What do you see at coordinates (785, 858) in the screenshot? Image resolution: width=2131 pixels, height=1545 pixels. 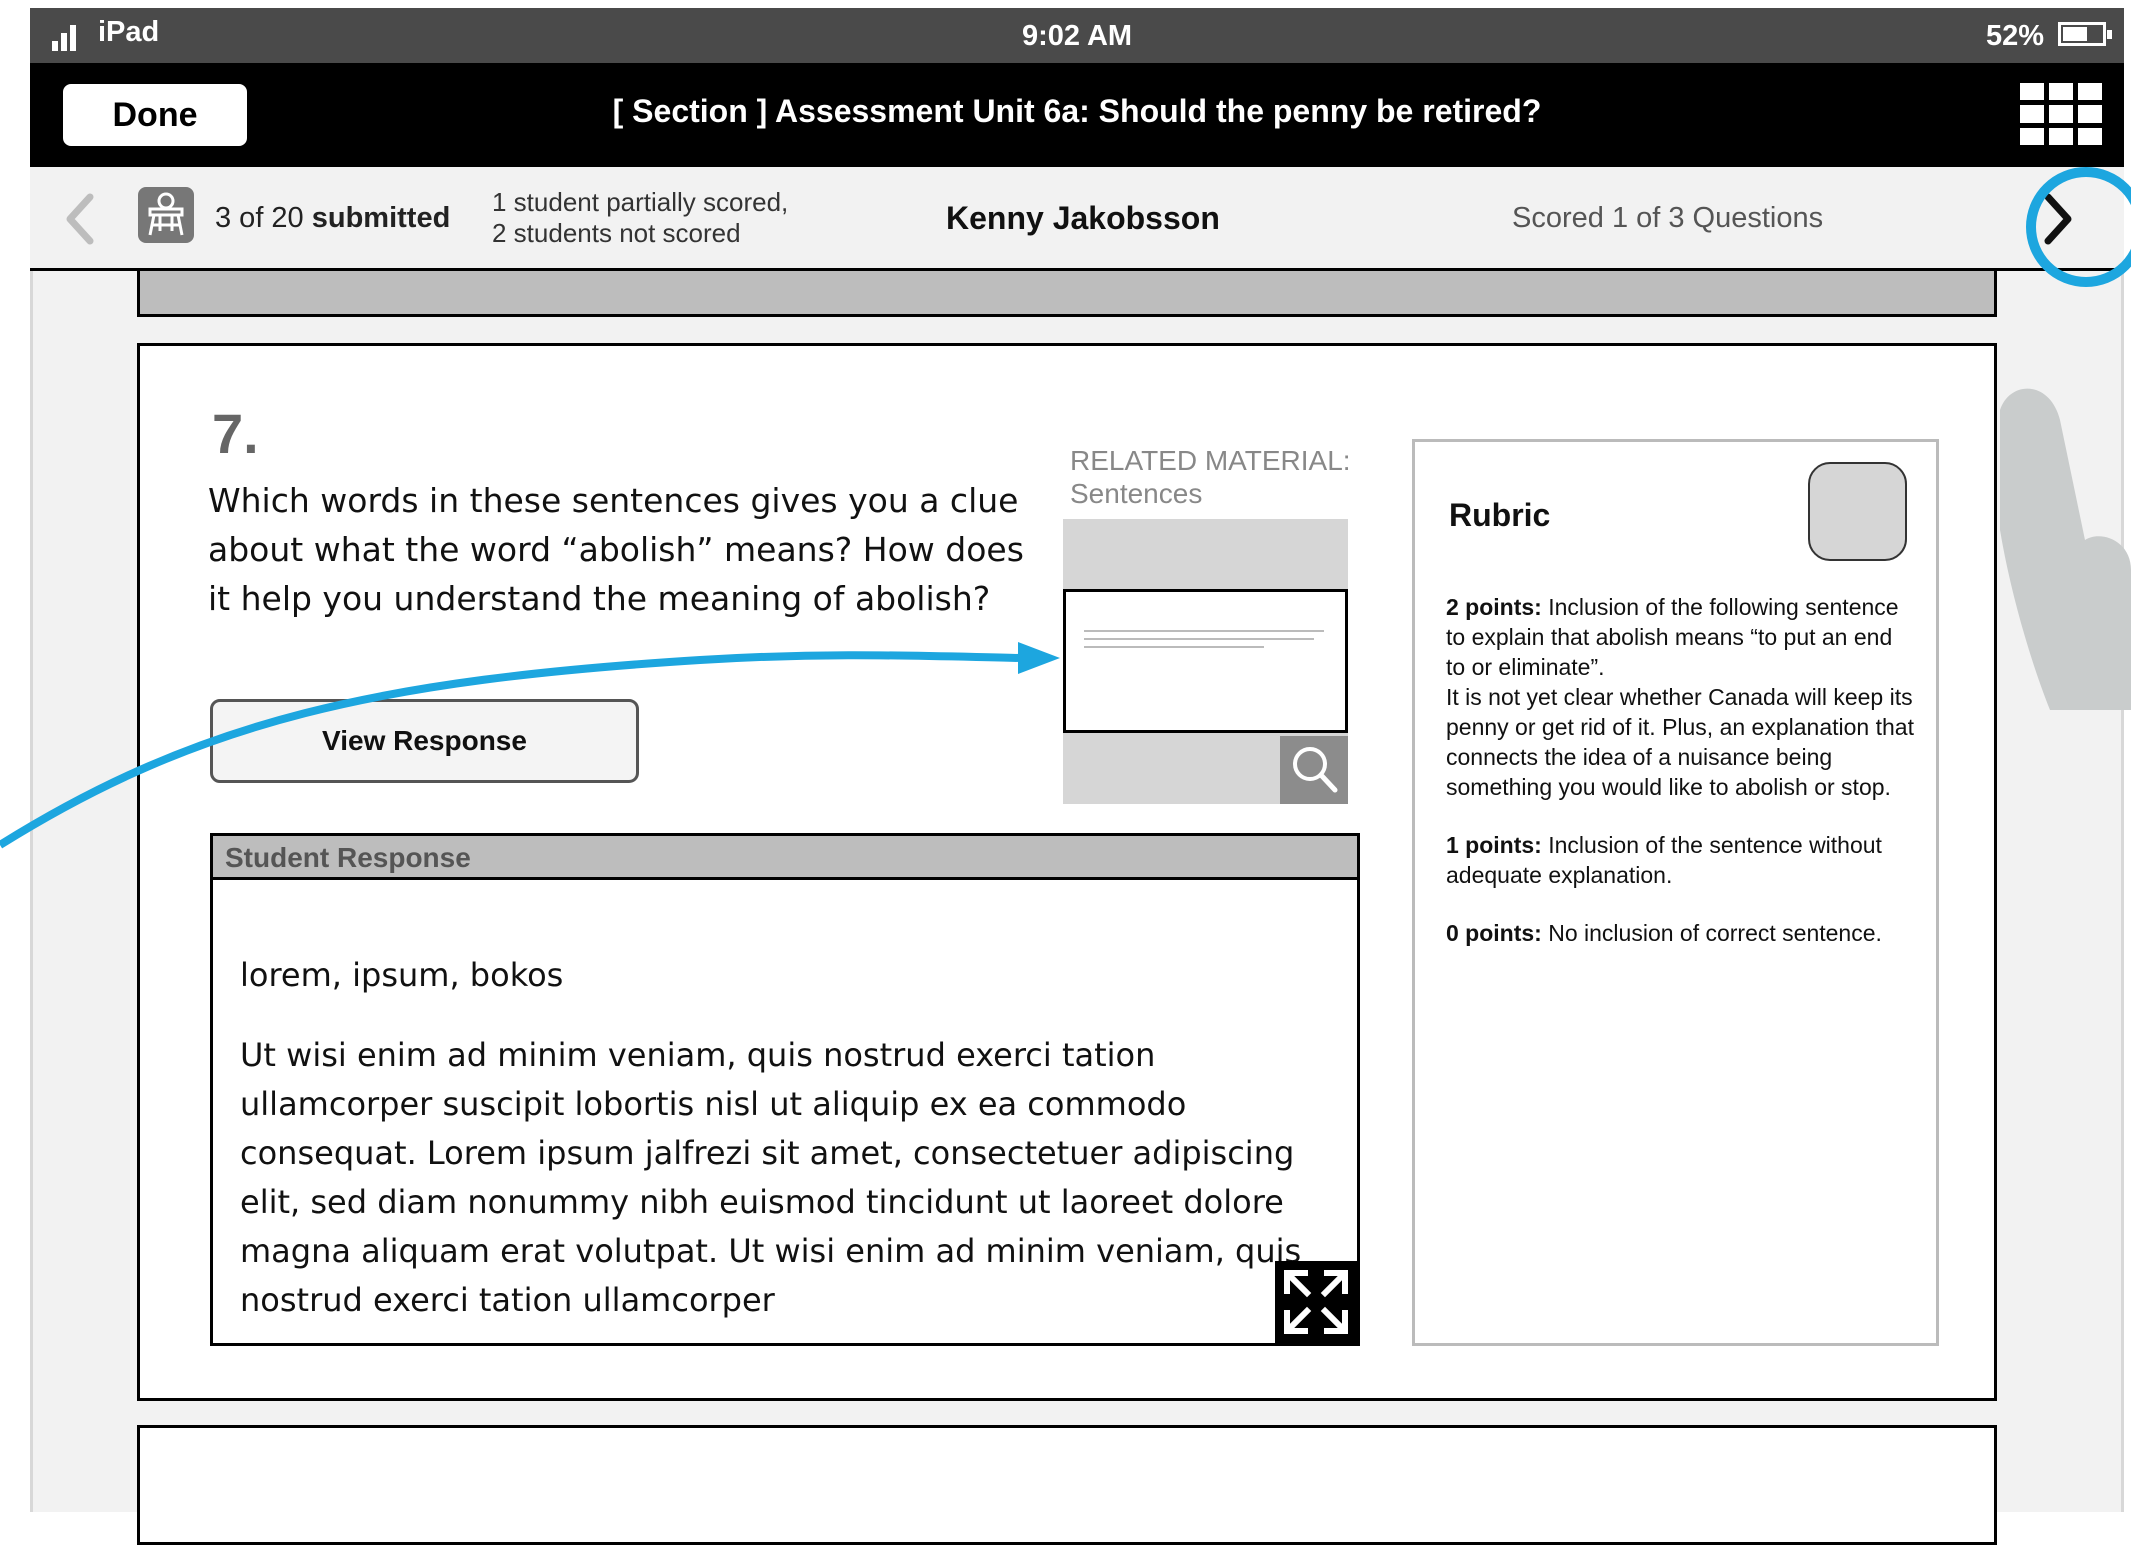 I see `student-response-header: Student Response` at bounding box center [785, 858].